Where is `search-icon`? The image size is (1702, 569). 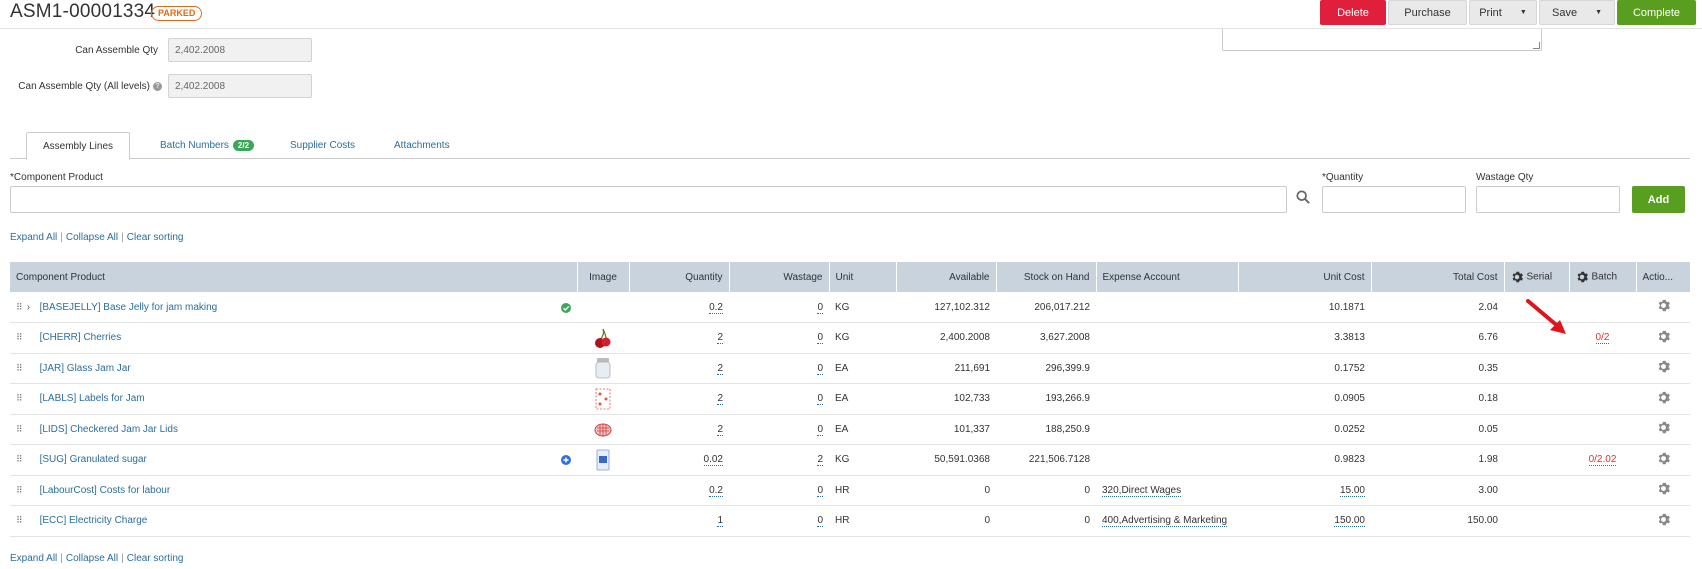 search-icon is located at coordinates (1303, 197).